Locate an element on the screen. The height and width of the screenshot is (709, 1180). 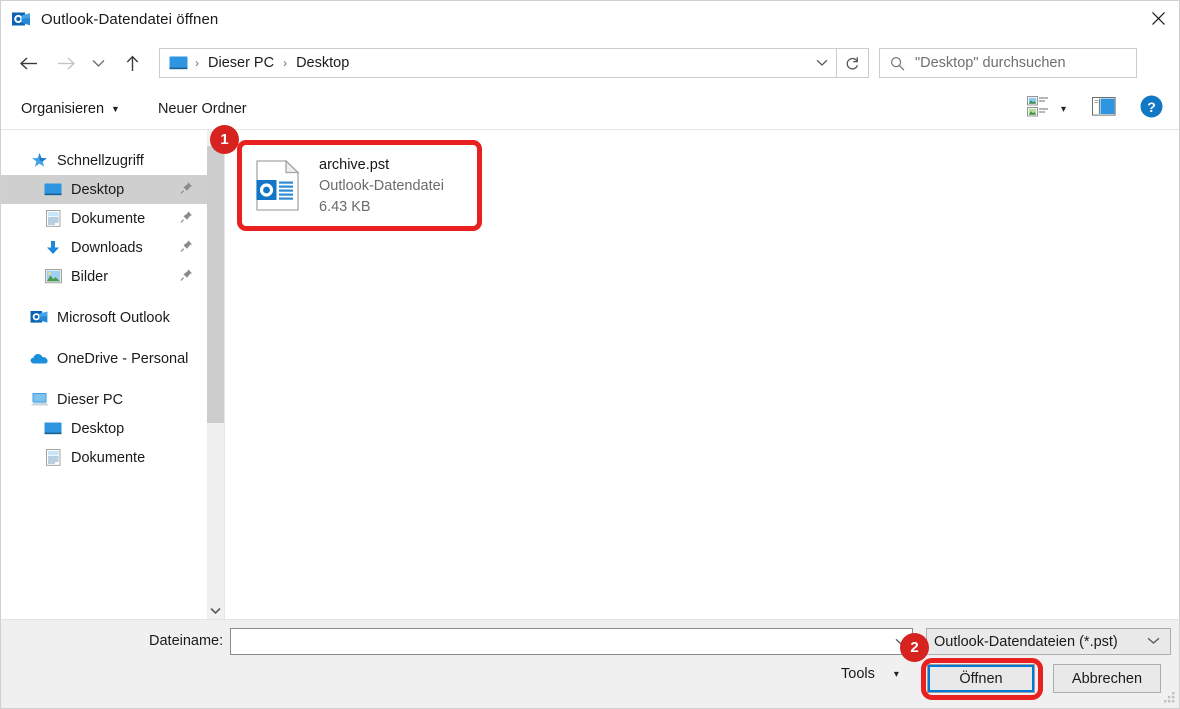
tools-chevron-down-icon: ▾ is located at coordinates (896, 674).